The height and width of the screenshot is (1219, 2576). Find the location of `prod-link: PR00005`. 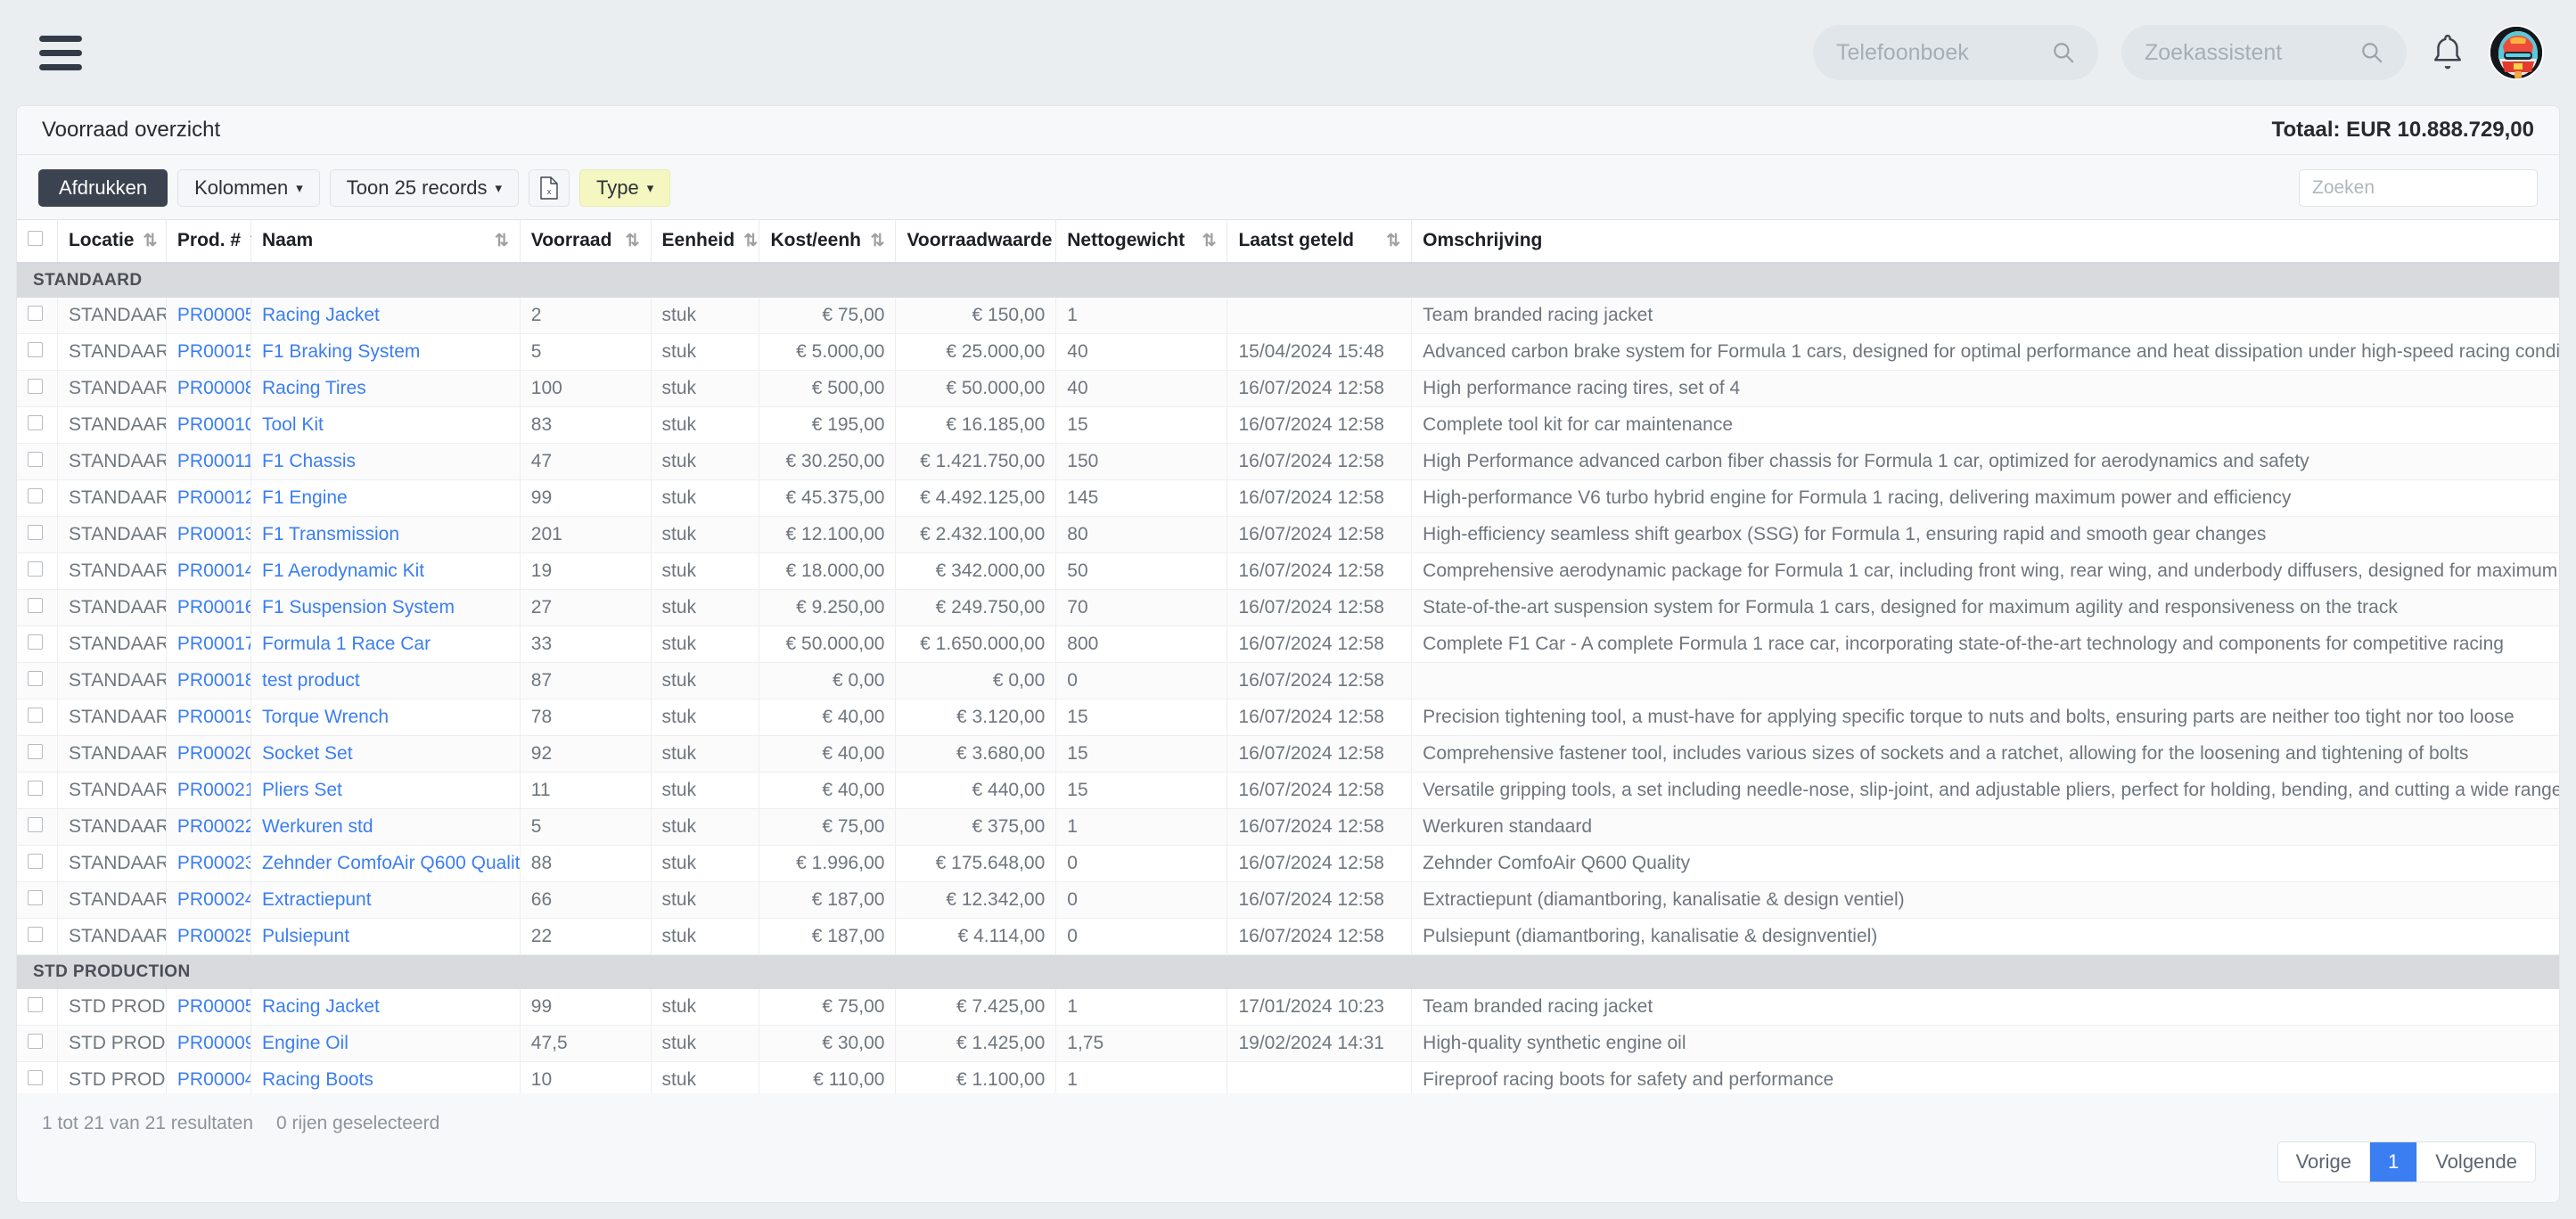

prod-link: PR00005 is located at coordinates (214, 315).